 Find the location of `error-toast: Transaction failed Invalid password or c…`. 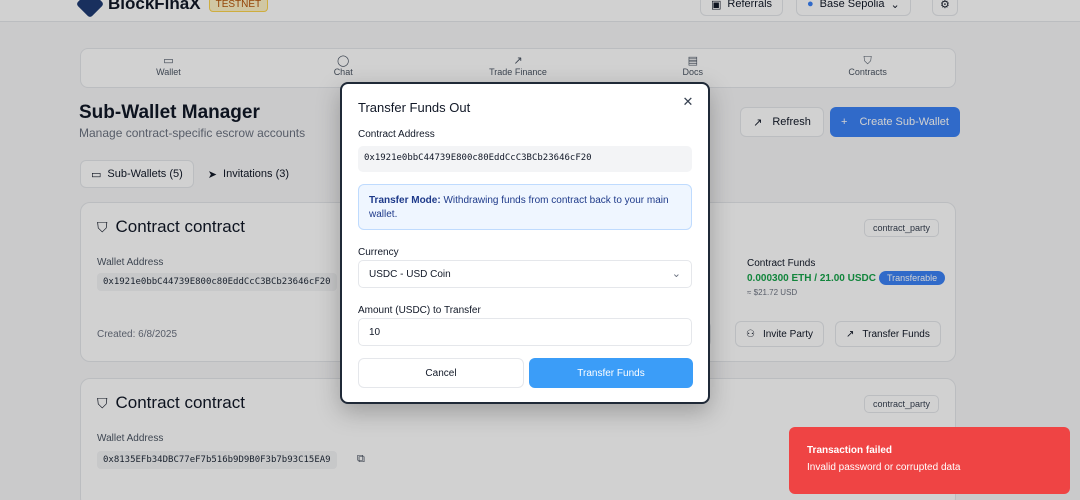

error-toast: Transaction failed Invalid password or c… is located at coordinates (929, 460).